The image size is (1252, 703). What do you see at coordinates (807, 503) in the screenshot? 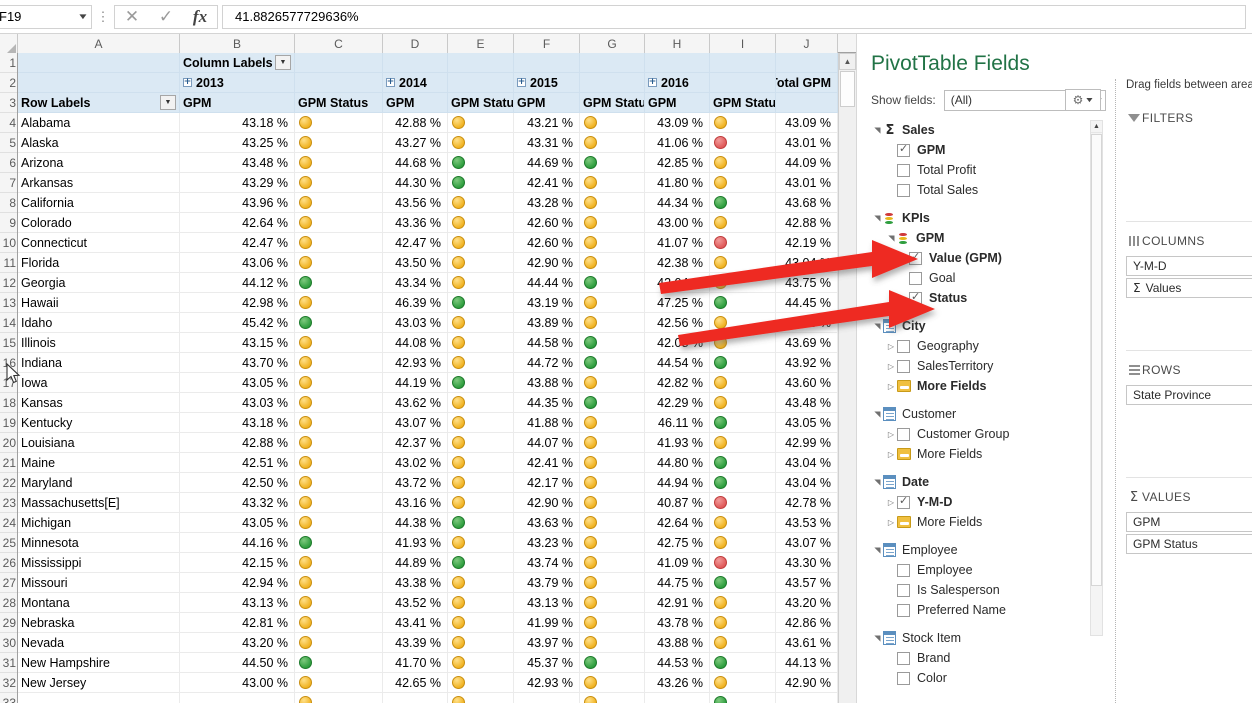
I see `total-gpm-cell: 42.78 %` at bounding box center [807, 503].